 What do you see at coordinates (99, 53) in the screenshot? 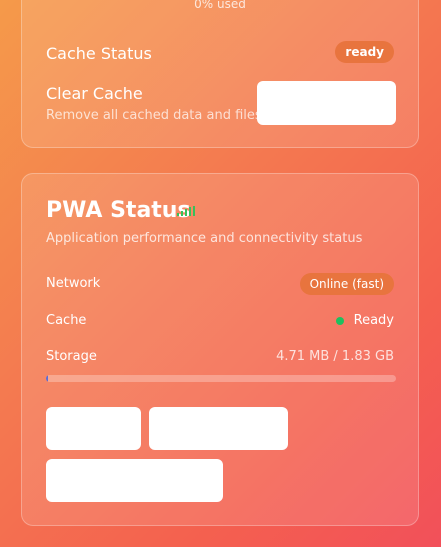
I see `cache-status-label: Cache Status` at bounding box center [99, 53].